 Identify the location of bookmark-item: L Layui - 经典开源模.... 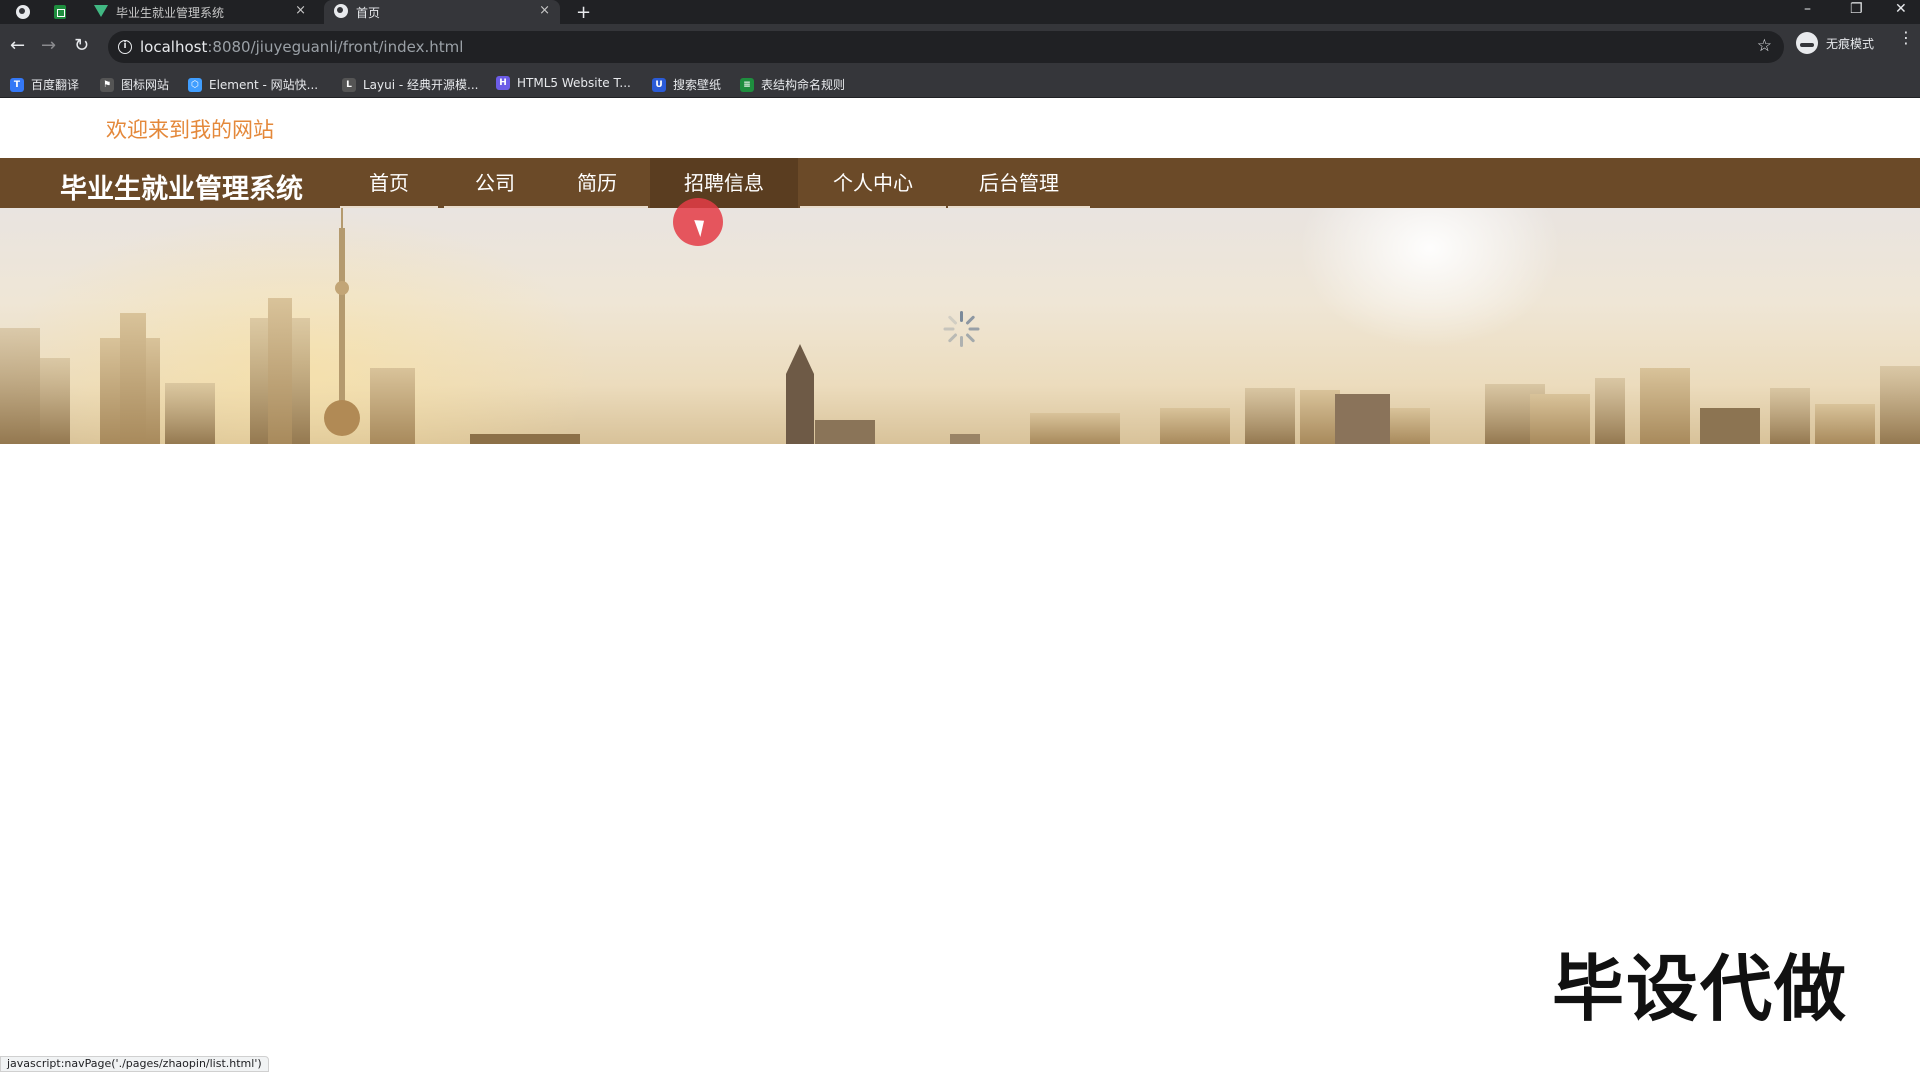
(410, 84).